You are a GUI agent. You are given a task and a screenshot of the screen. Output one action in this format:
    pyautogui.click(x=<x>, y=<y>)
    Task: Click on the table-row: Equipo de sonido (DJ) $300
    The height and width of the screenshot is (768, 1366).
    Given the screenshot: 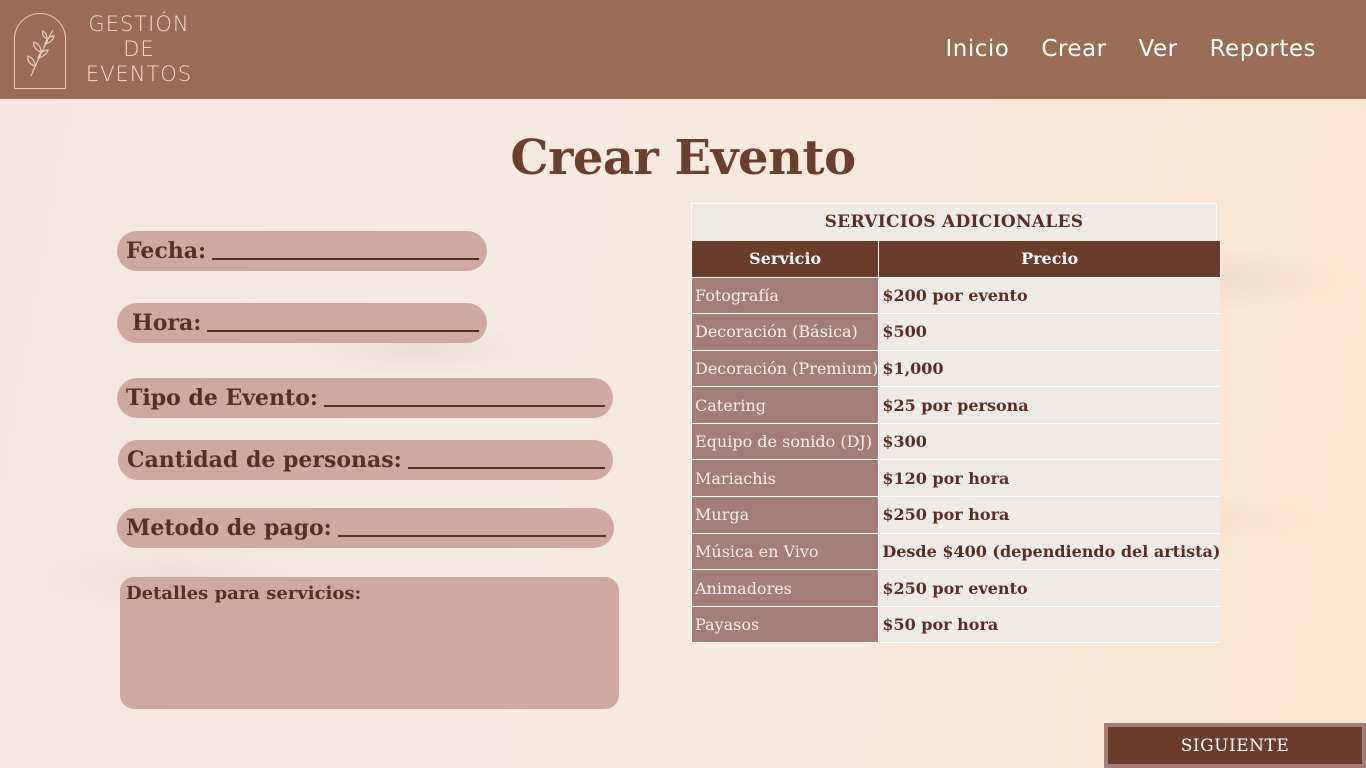 What is the action you would take?
    pyautogui.click(x=956, y=442)
    